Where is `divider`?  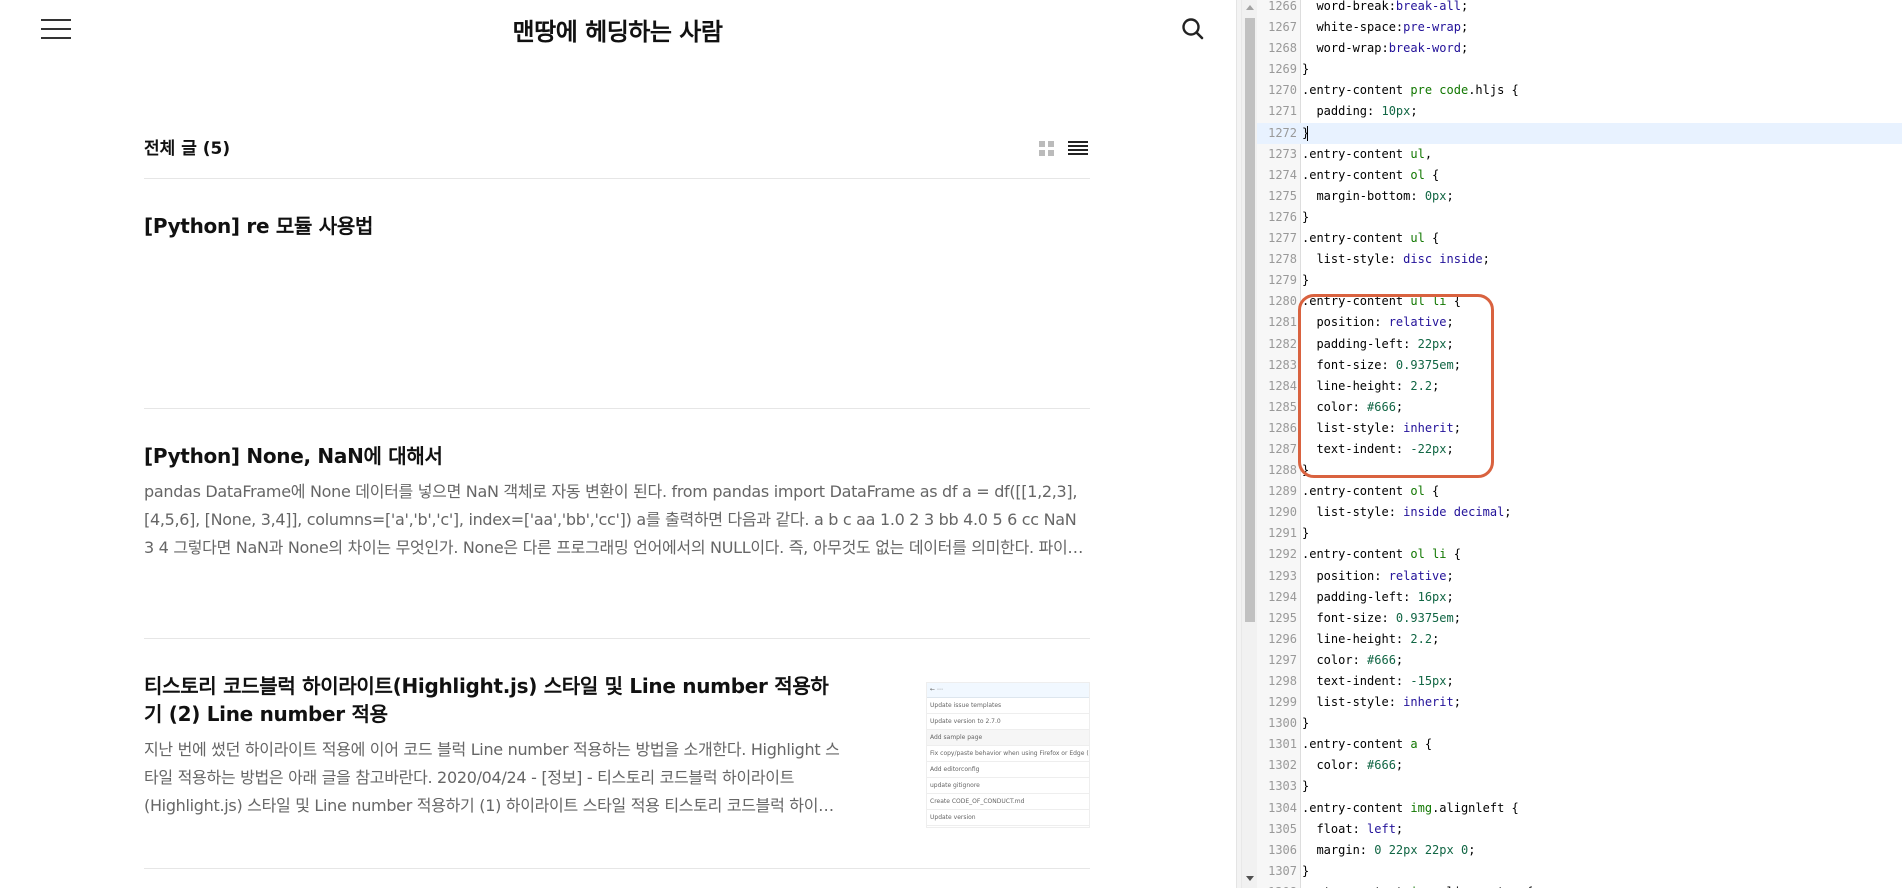 divider is located at coordinates (617, 638).